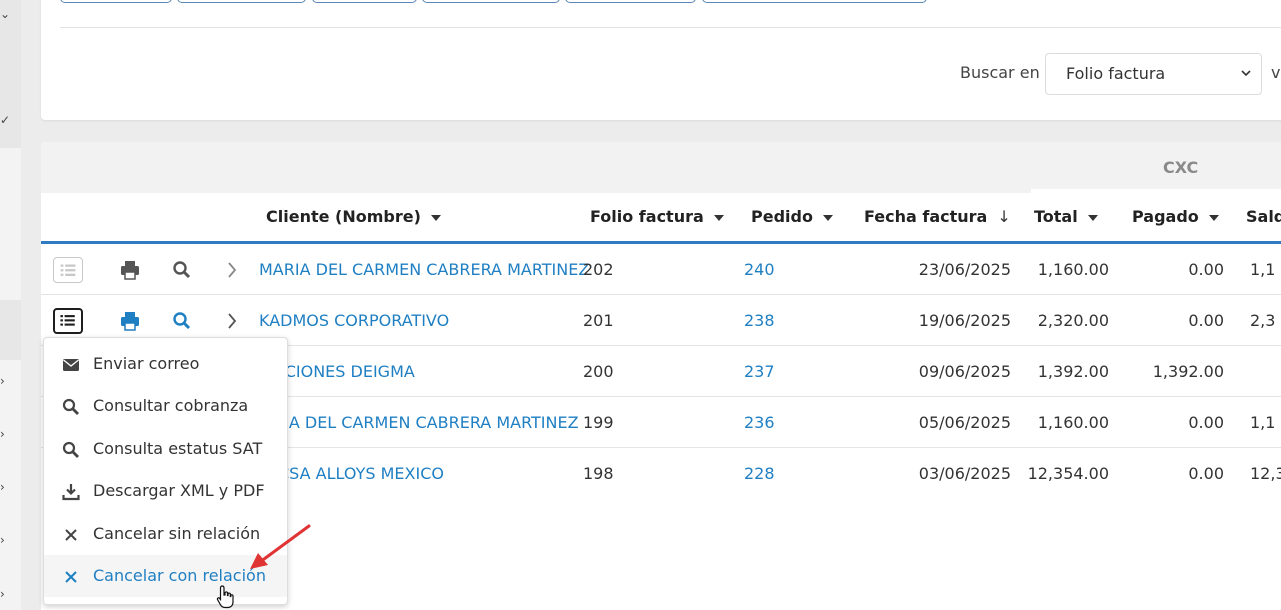 This screenshot has width=1281, height=610. I want to click on fecha-cell: 09/06/2025, so click(964, 371).